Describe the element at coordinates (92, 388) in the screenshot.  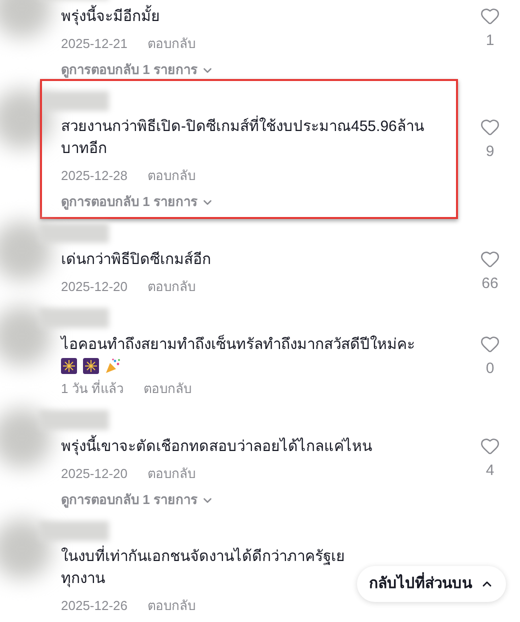
I see `comment-date: 1 วัน ที่แล้ว` at that location.